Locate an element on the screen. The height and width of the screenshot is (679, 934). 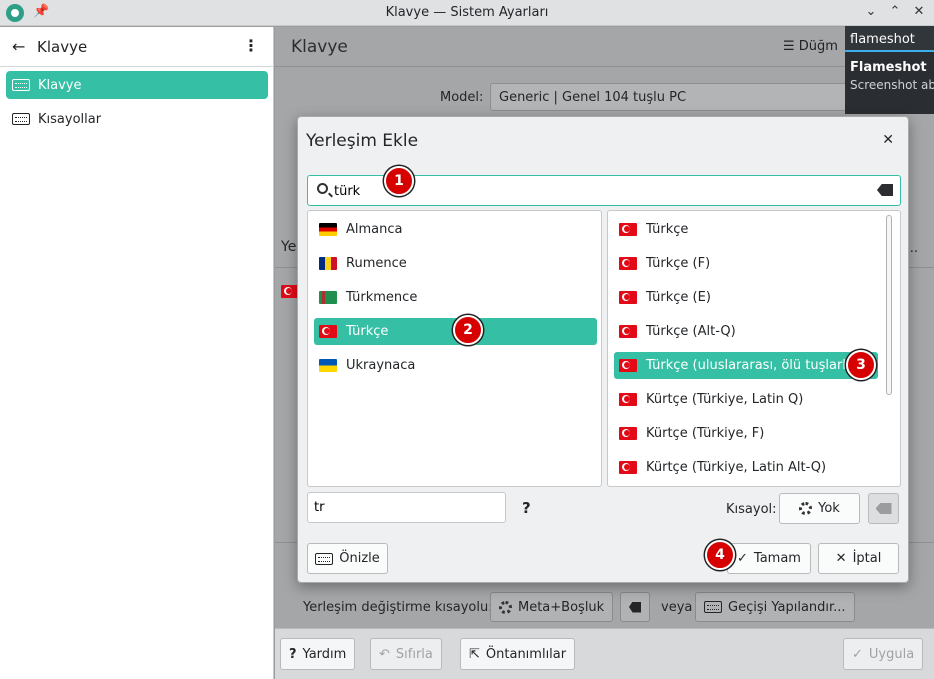
cancel-button: ✕ İptal is located at coordinates (858, 558).